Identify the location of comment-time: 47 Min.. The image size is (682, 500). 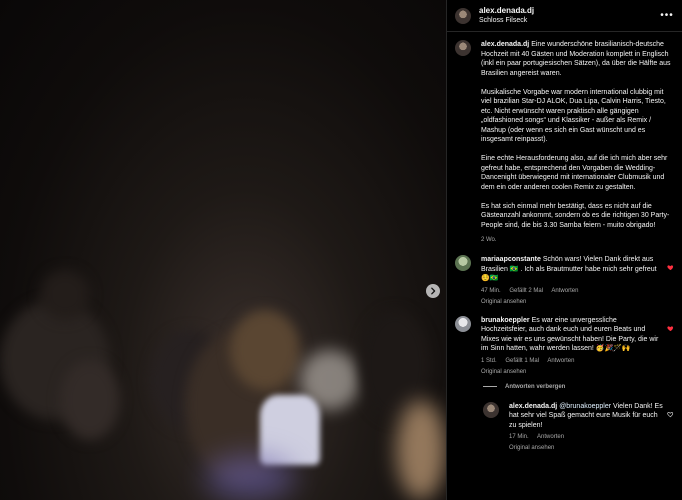
(491, 291).